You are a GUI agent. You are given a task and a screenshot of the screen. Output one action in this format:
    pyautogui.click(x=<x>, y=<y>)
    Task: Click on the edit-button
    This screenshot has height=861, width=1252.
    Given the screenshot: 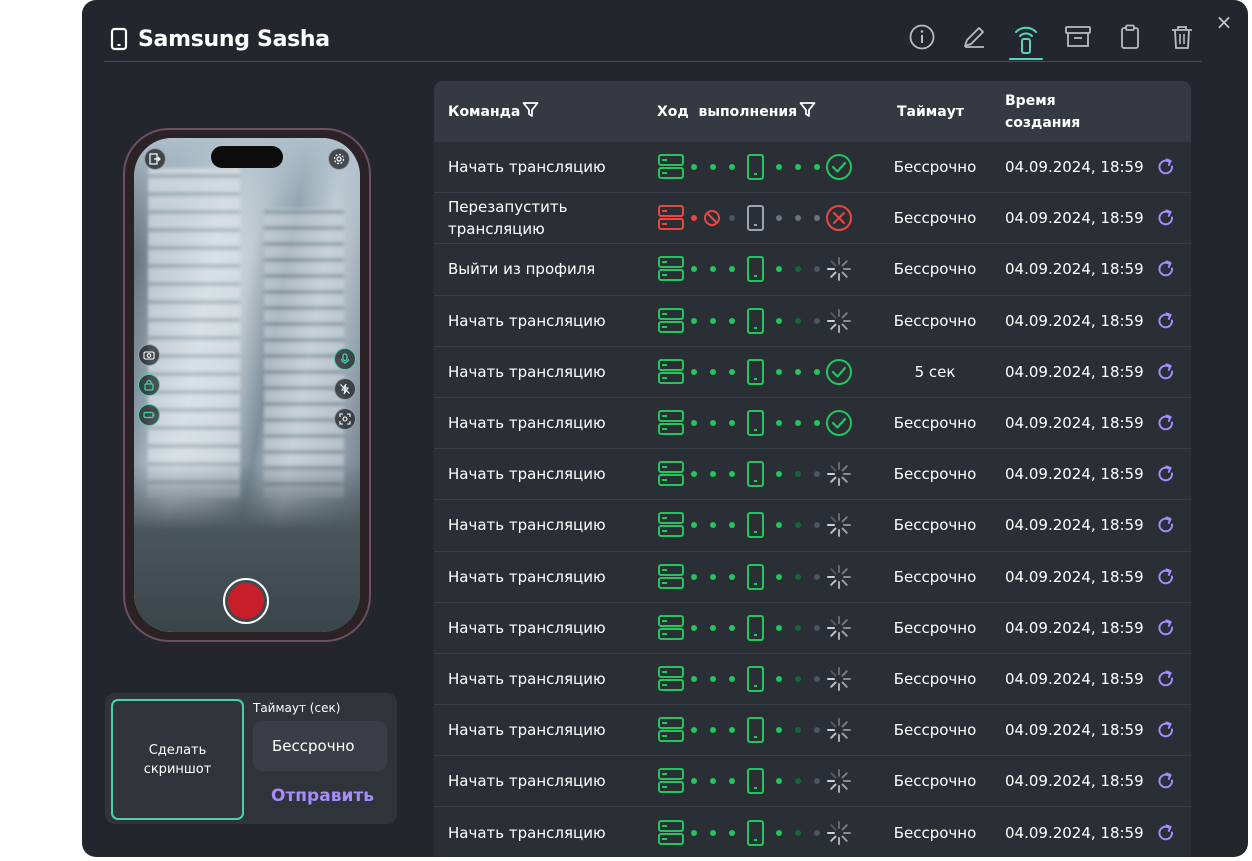 What is the action you would take?
    pyautogui.click(x=974, y=40)
    